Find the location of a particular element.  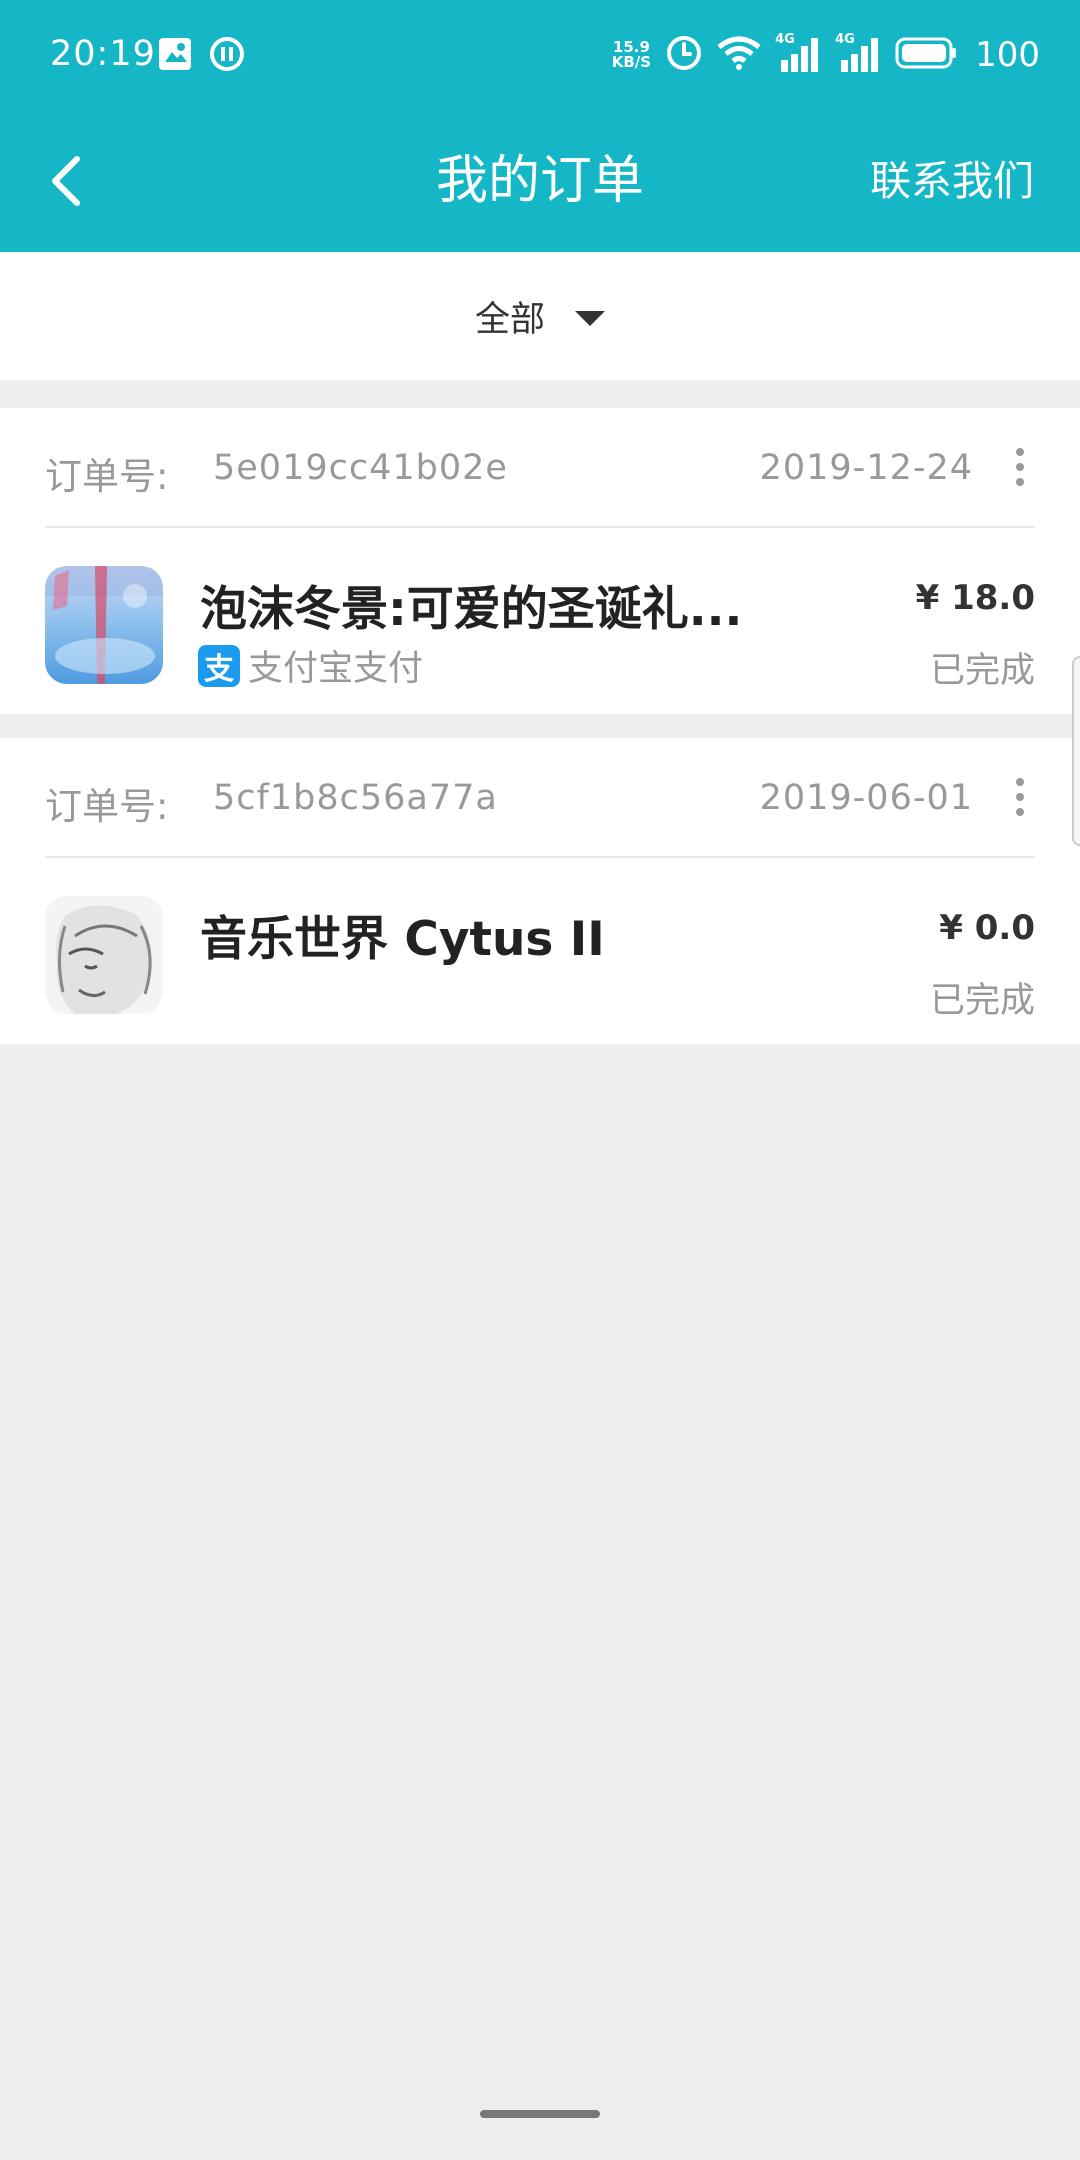

net-speed-unit: KB/S is located at coordinates (631, 62).